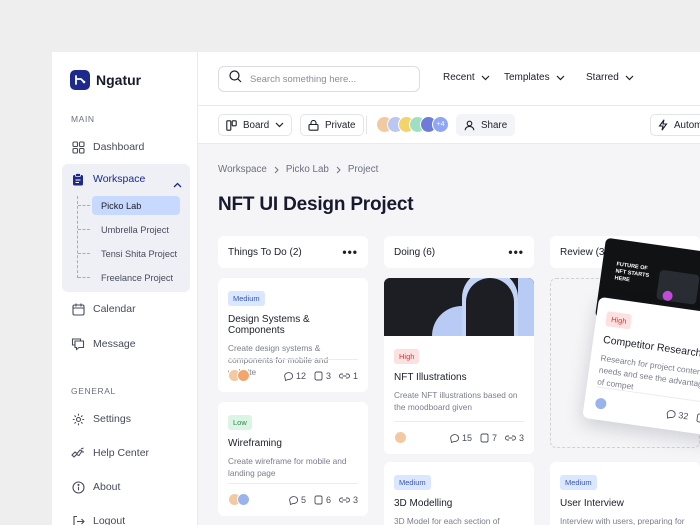 This screenshot has height=525, width=700. What do you see at coordinates (622, 520) in the screenshot?
I see `card-description: Interview with users, preparing for kick` at bounding box center [622, 520].